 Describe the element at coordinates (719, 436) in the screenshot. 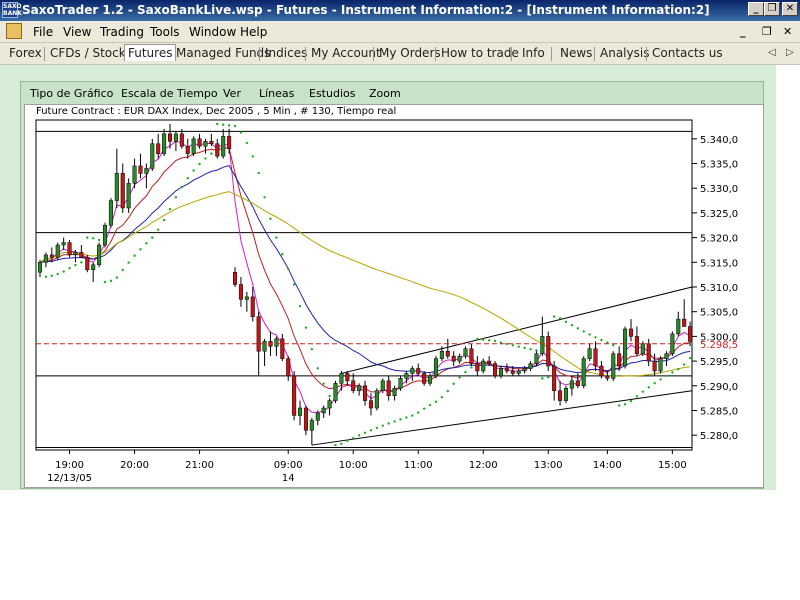

I see `y-tick-label: 5.280,0` at that location.